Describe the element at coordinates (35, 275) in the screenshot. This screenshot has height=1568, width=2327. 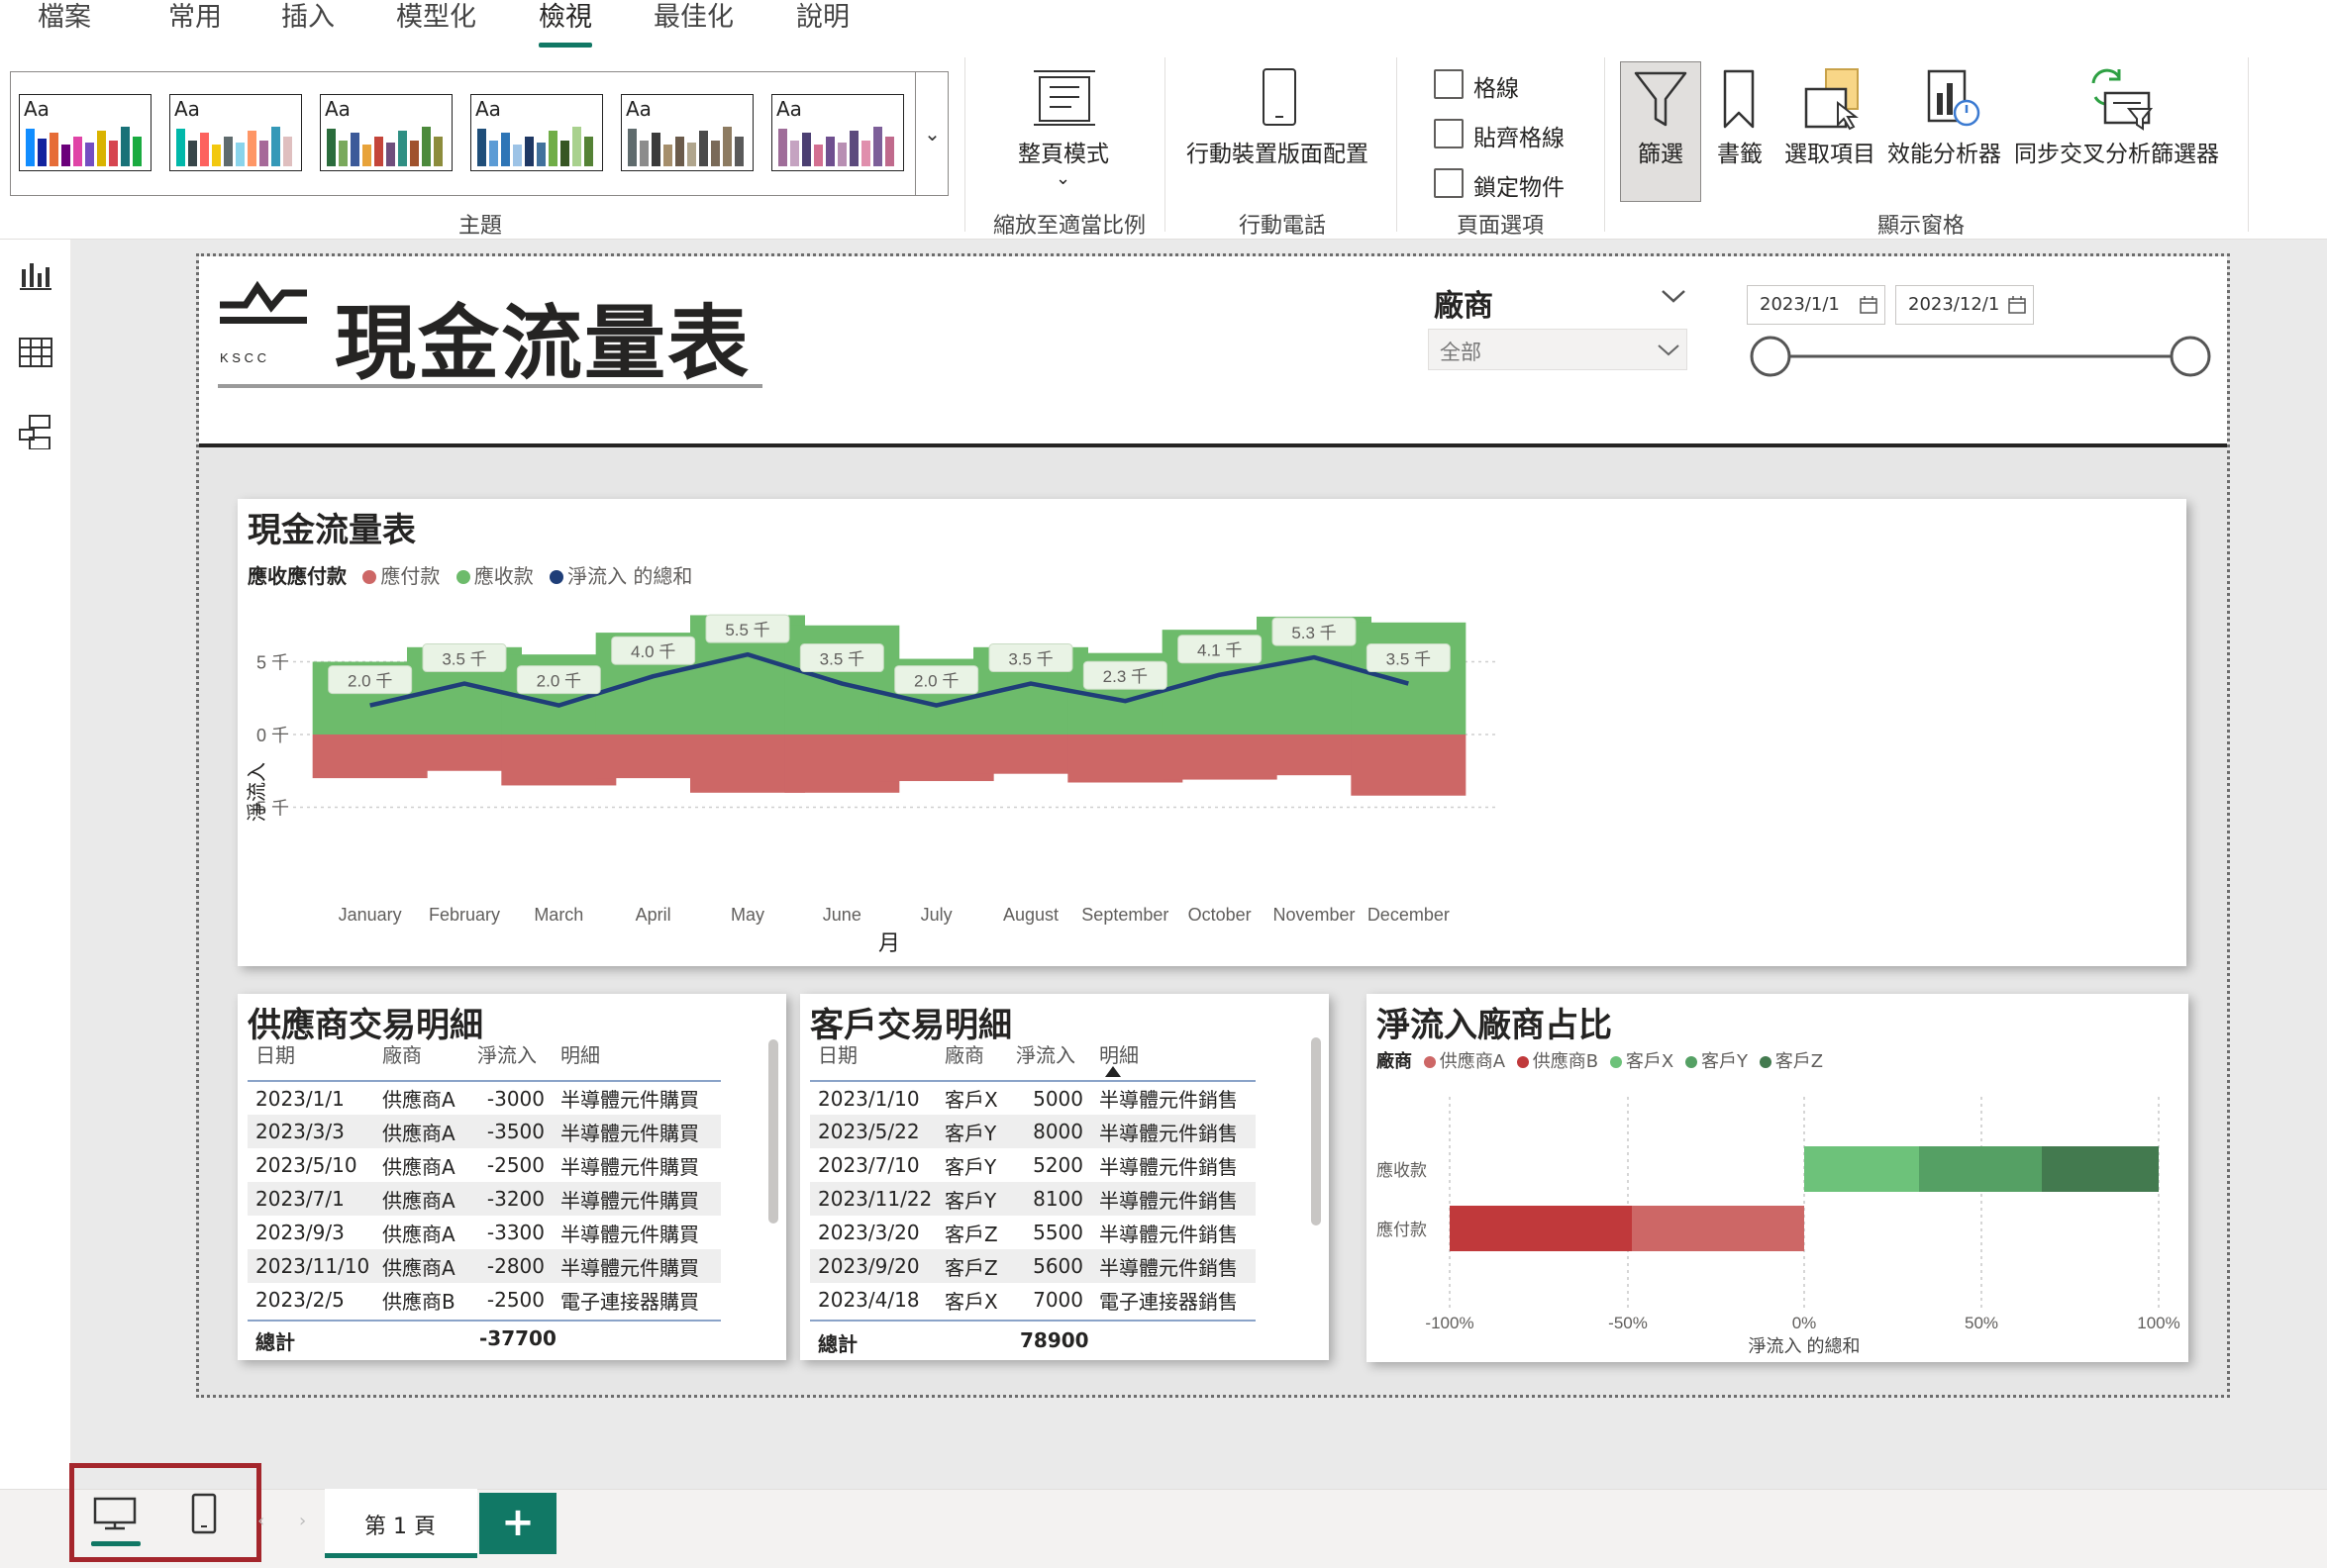
I see `report-view-icon` at that location.